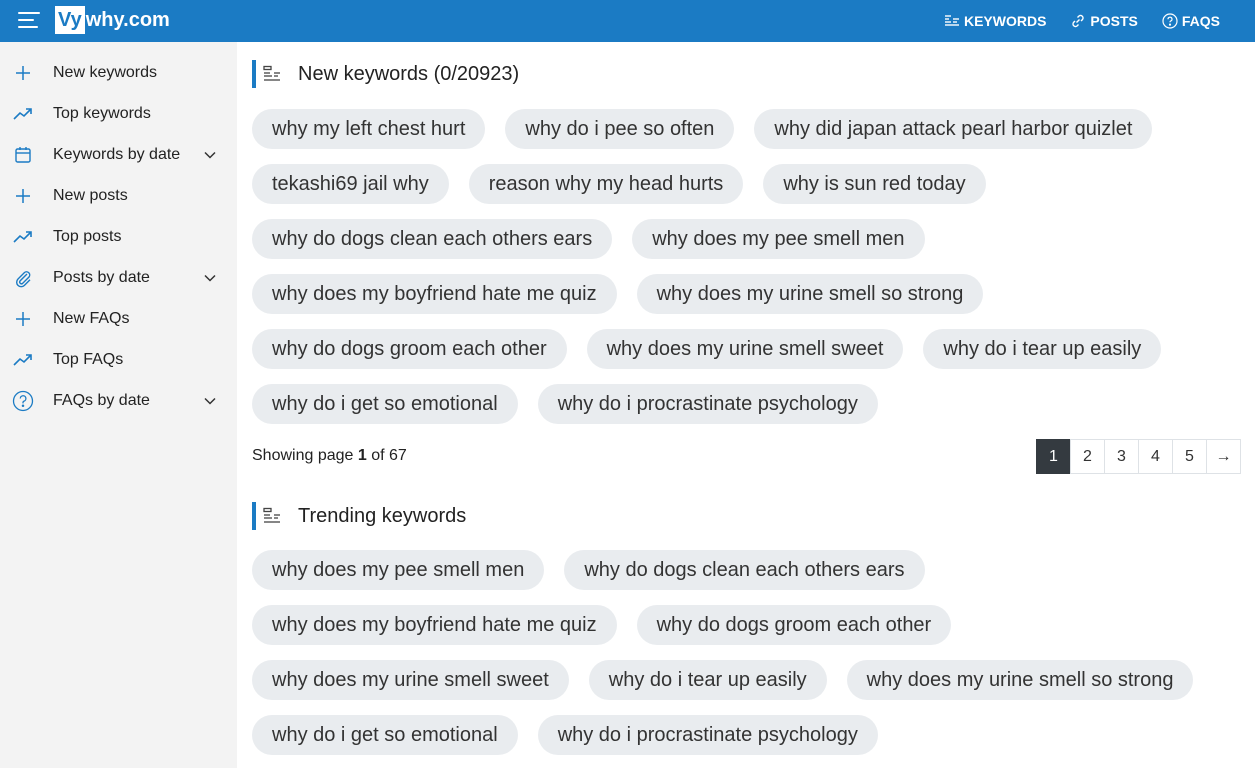  I want to click on sidebar-item-new-faqs: New FAQs, so click(118, 318).